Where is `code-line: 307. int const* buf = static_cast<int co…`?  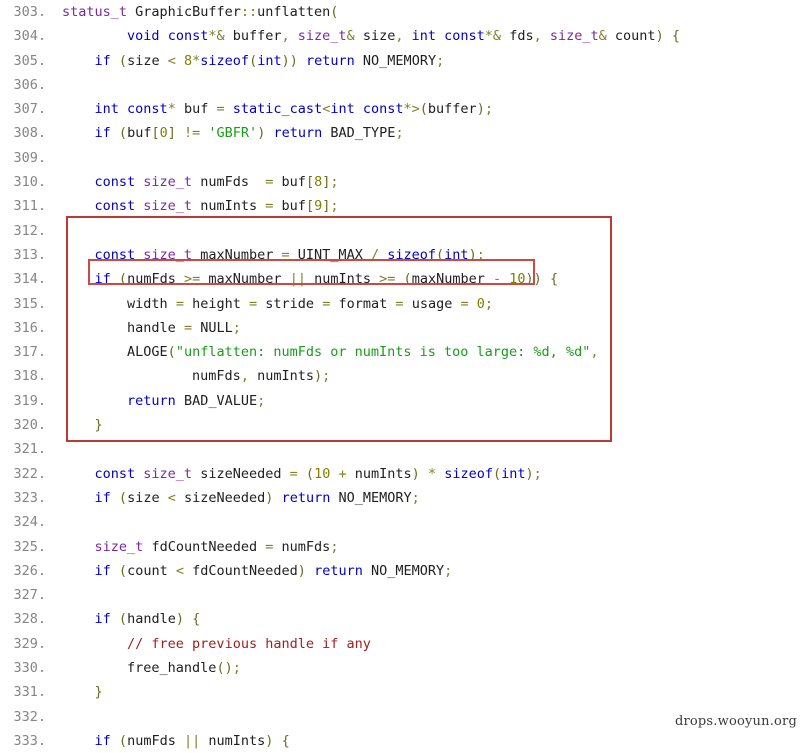
code-line: 307. int const* buf = static_cast<int co… is located at coordinates (402, 109).